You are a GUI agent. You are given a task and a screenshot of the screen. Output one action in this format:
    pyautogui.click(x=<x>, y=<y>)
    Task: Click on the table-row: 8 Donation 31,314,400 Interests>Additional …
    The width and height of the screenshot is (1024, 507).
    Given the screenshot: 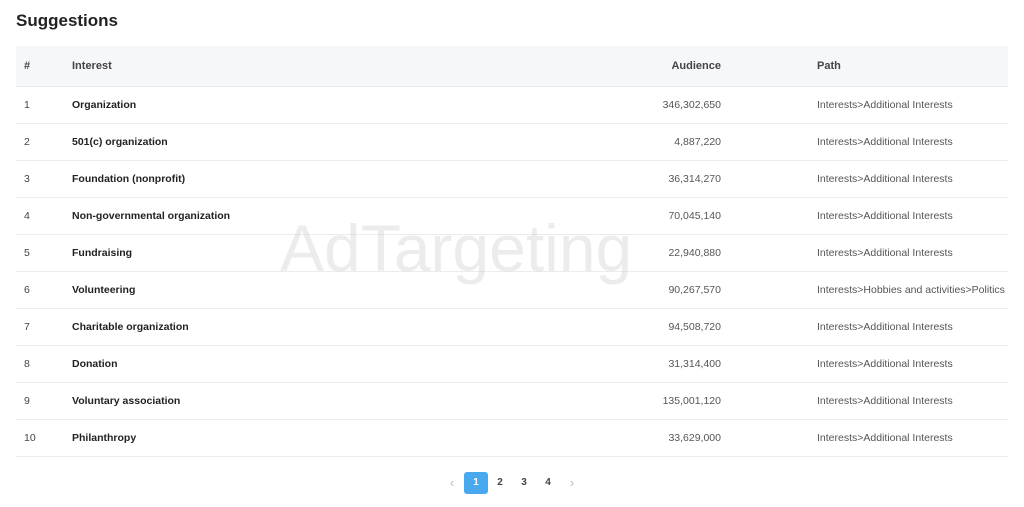 What is the action you would take?
    pyautogui.click(x=512, y=364)
    